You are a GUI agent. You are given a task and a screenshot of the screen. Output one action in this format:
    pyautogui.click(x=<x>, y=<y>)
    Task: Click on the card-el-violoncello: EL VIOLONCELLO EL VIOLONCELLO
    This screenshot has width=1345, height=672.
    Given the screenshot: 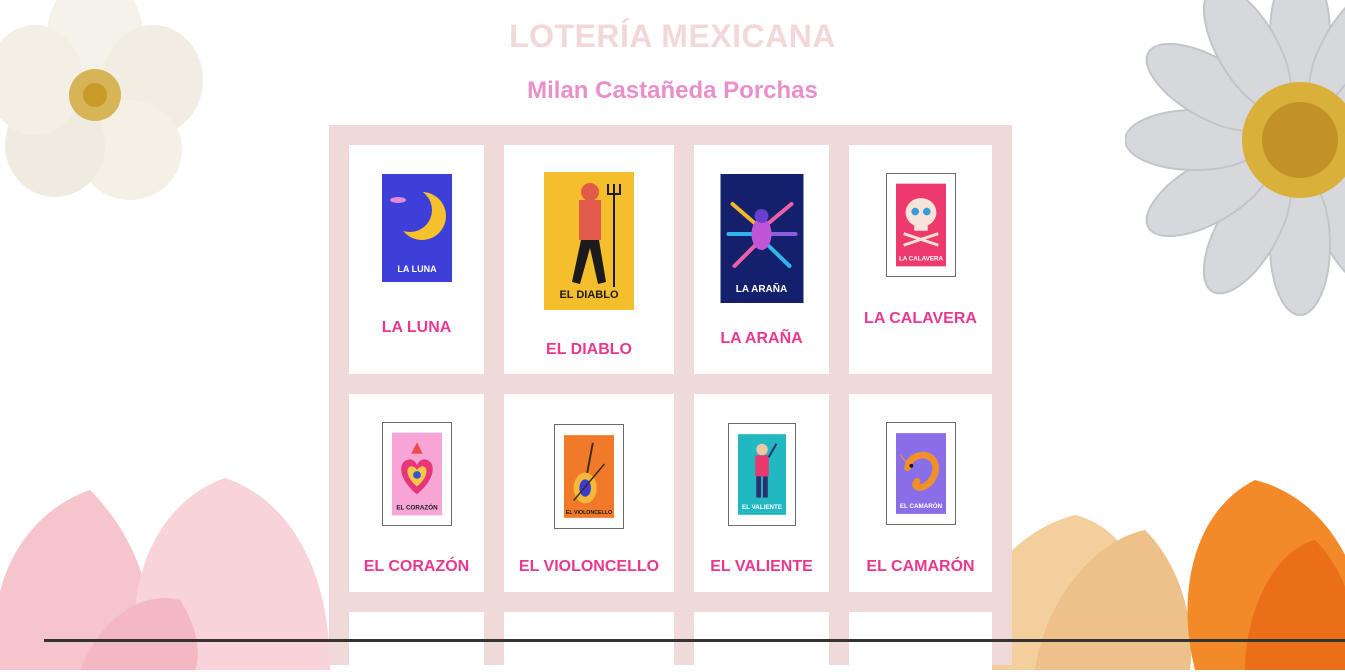 What is the action you would take?
    pyautogui.click(x=589, y=493)
    